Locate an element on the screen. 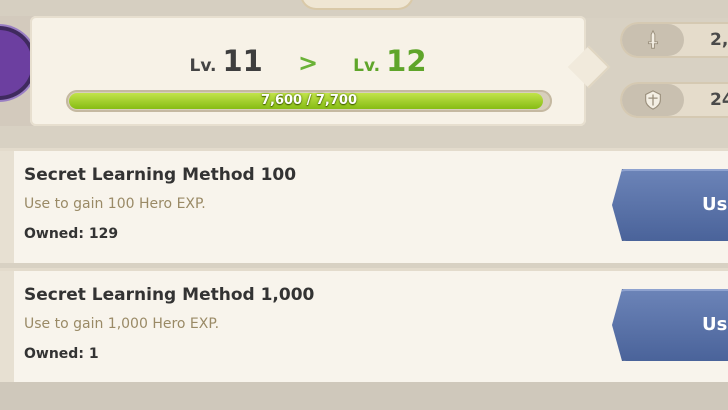 The width and height of the screenshot is (728, 410). next-level-value: 12 is located at coordinates (406, 61).